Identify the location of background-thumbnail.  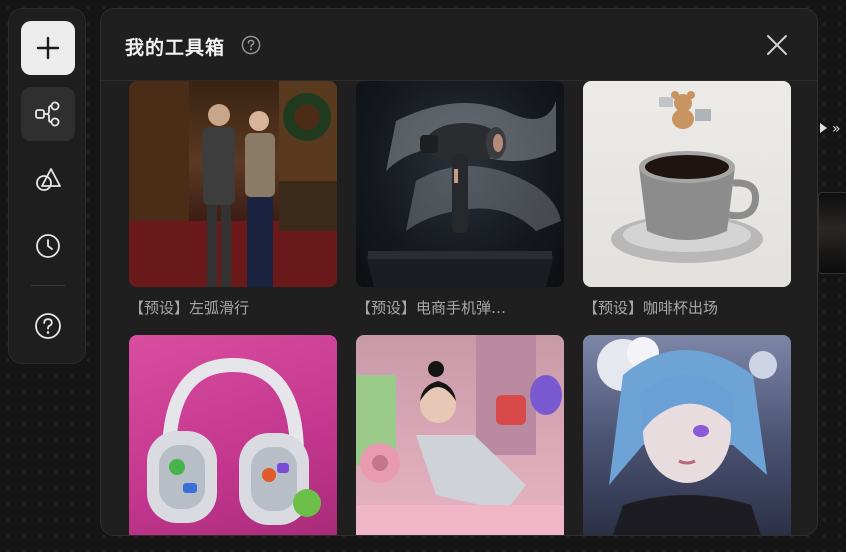
(832, 233).